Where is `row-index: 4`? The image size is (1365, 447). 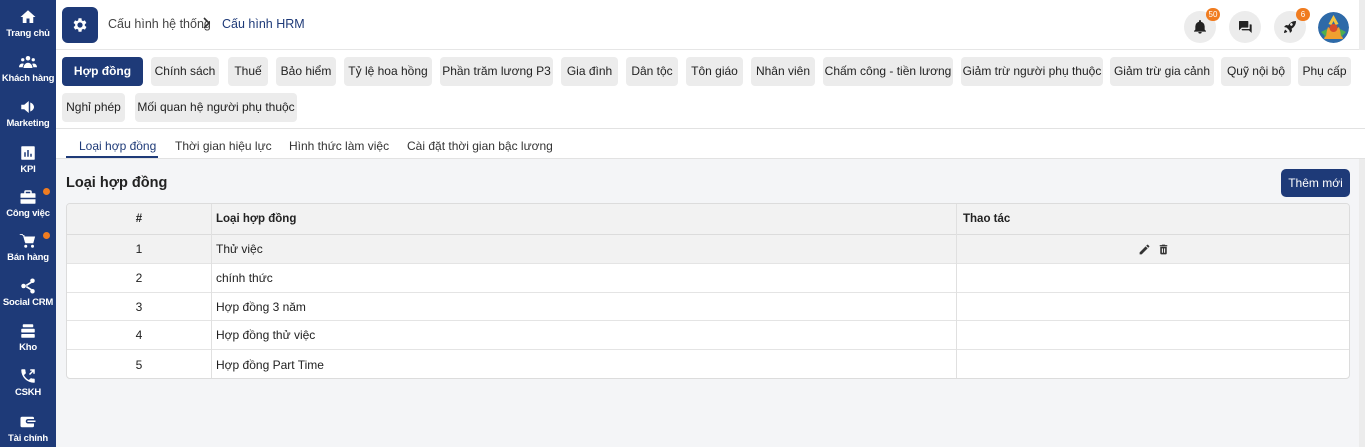
row-index: 4 is located at coordinates (139, 335).